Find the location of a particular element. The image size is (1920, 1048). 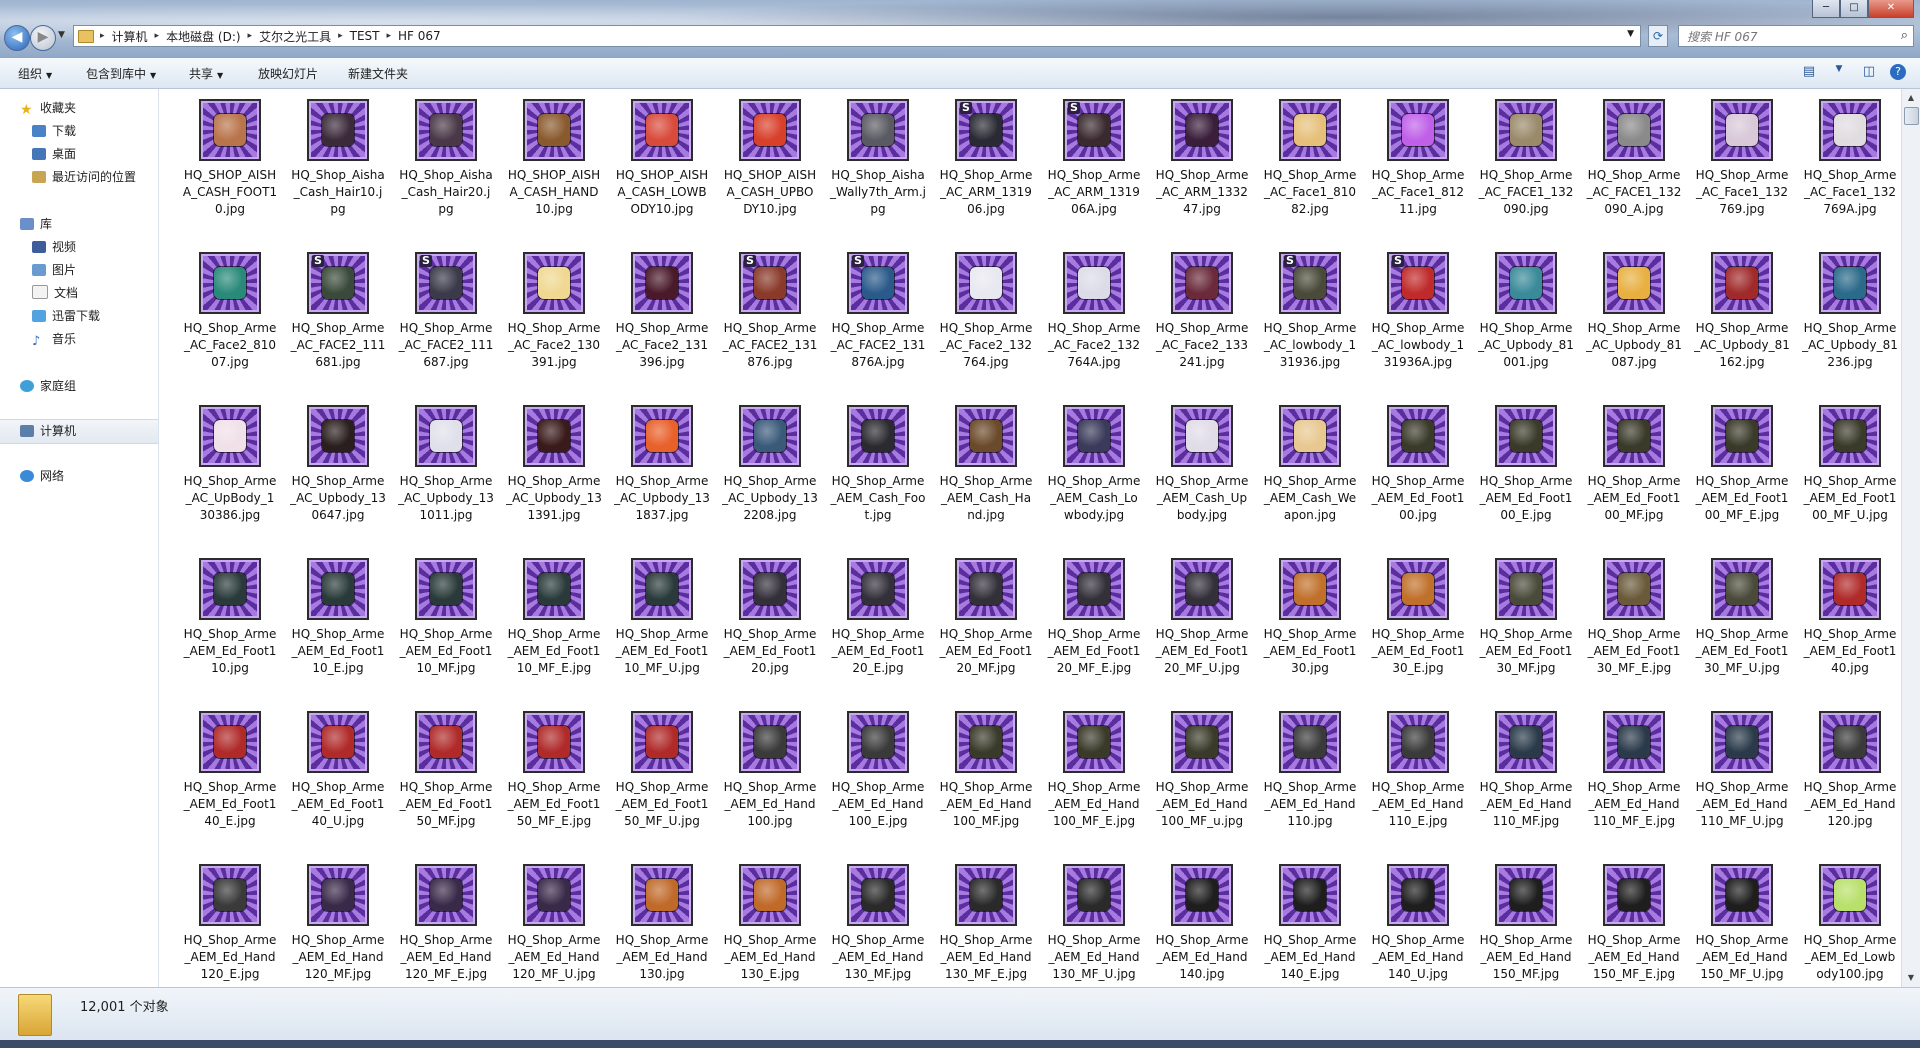

file-item: S HQ_Shop_Arme_AC_ARM_131906.jpg is located at coordinates (986, 158).